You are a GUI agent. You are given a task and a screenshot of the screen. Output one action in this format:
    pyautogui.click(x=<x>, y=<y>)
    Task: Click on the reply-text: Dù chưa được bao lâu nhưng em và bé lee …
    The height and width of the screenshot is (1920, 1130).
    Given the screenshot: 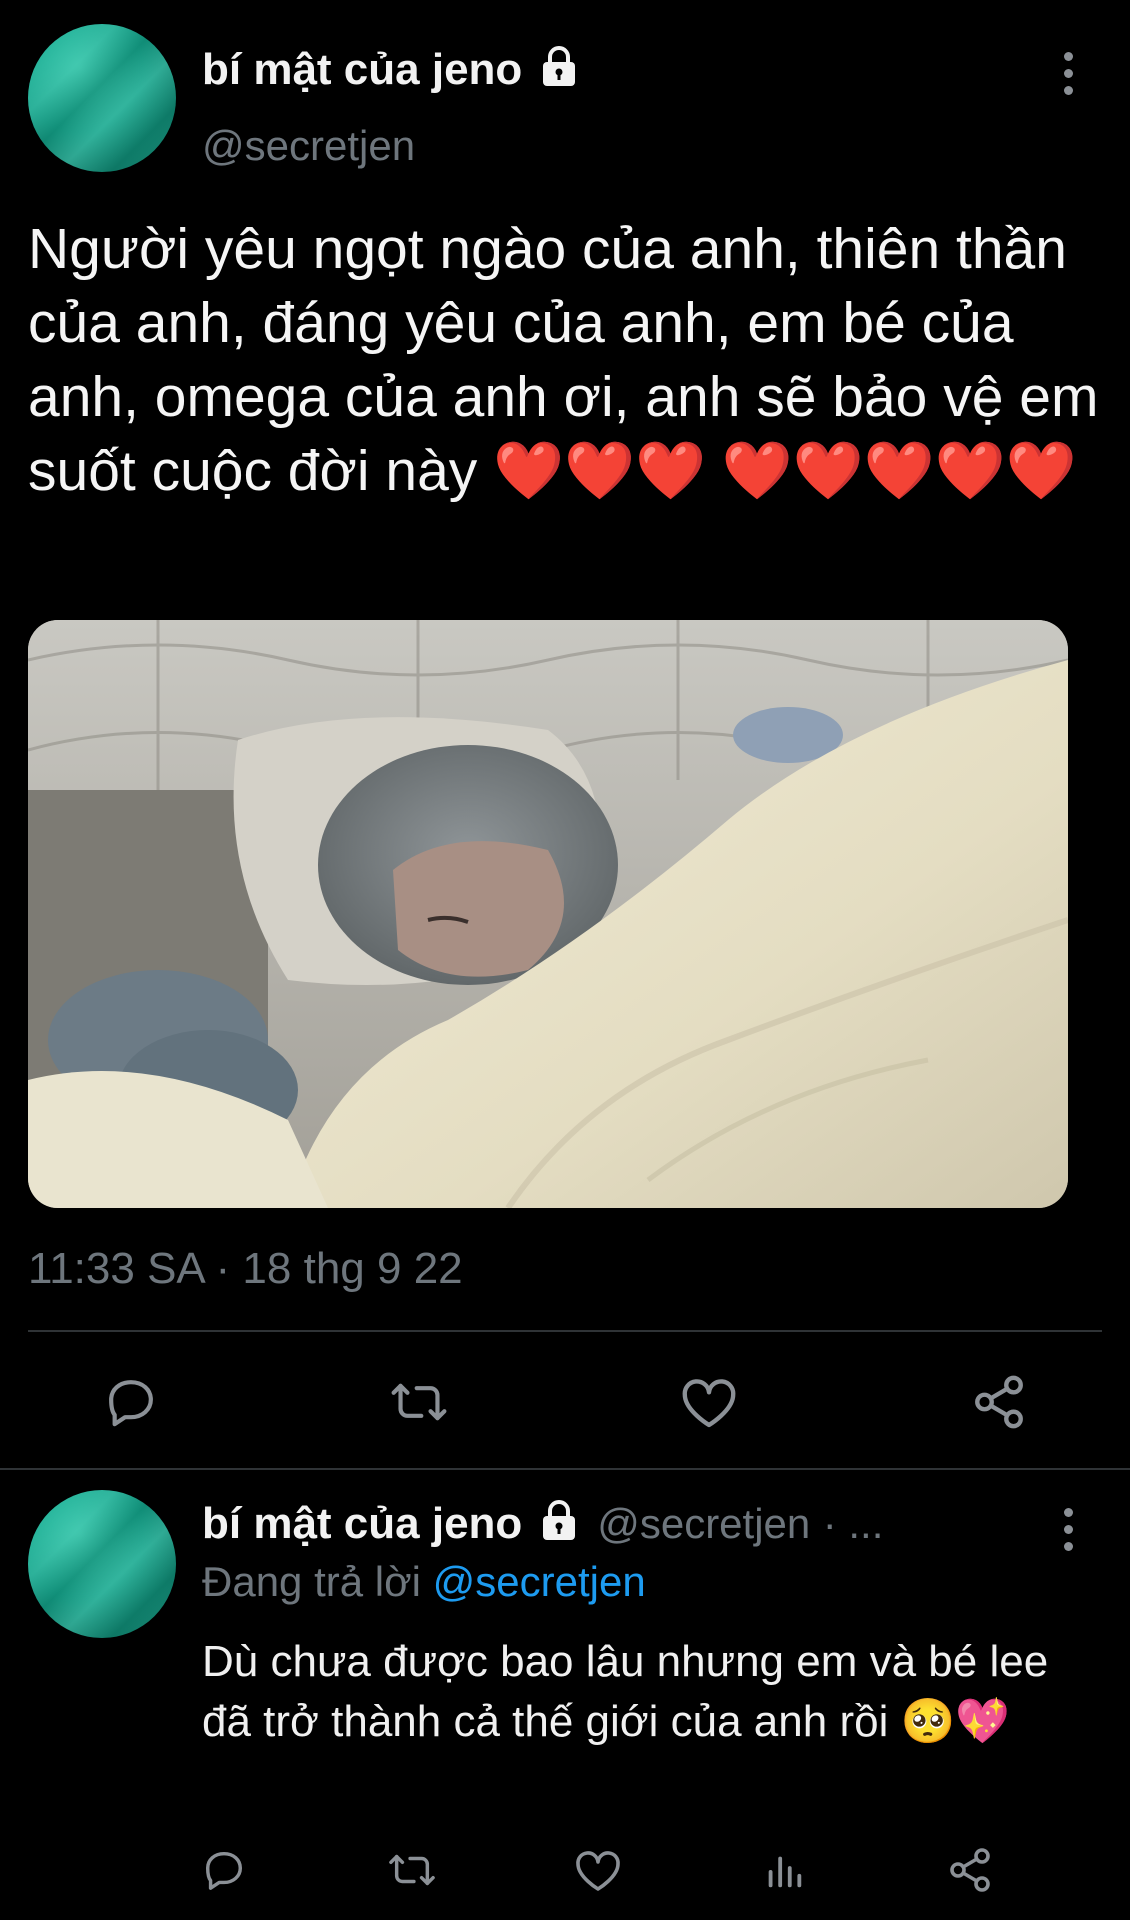 What is the action you would take?
    pyautogui.click(x=625, y=1691)
    